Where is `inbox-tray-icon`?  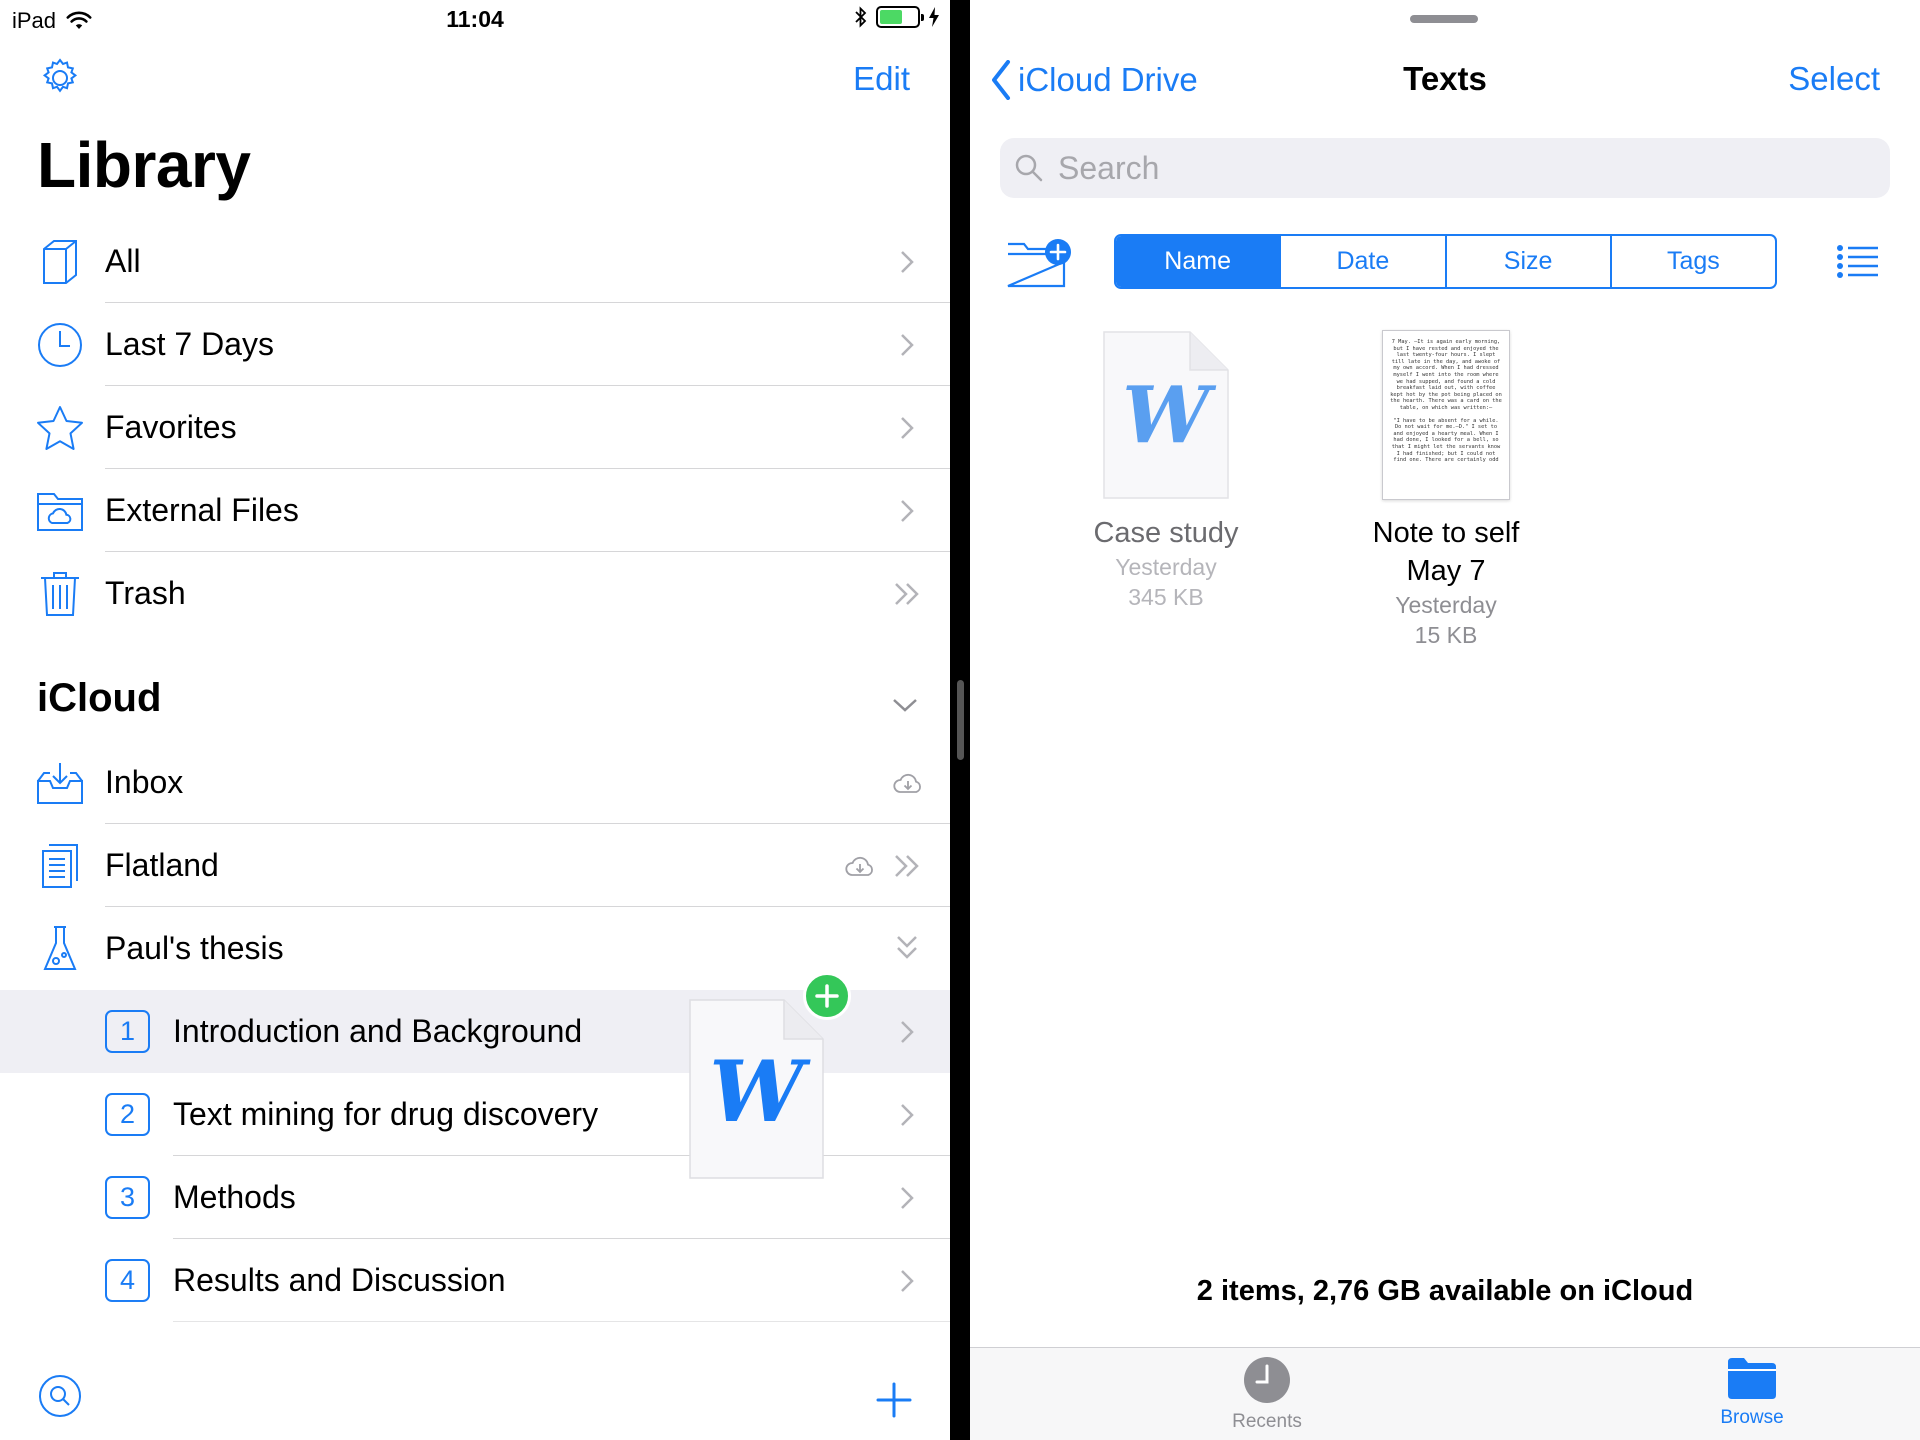 inbox-tray-icon is located at coordinates (60, 783).